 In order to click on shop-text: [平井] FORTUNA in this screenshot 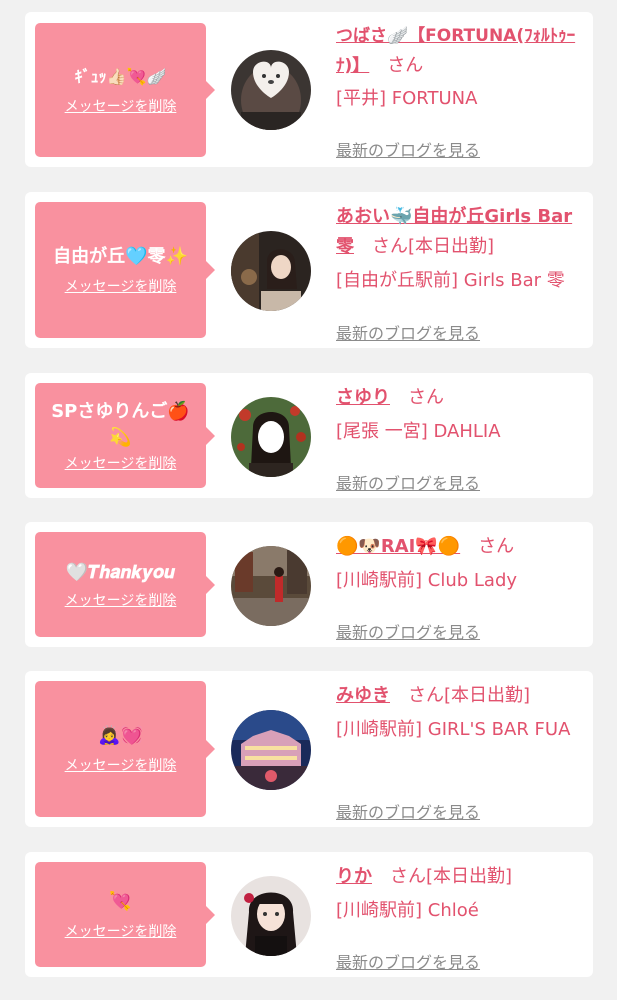, I will do `click(407, 98)`.